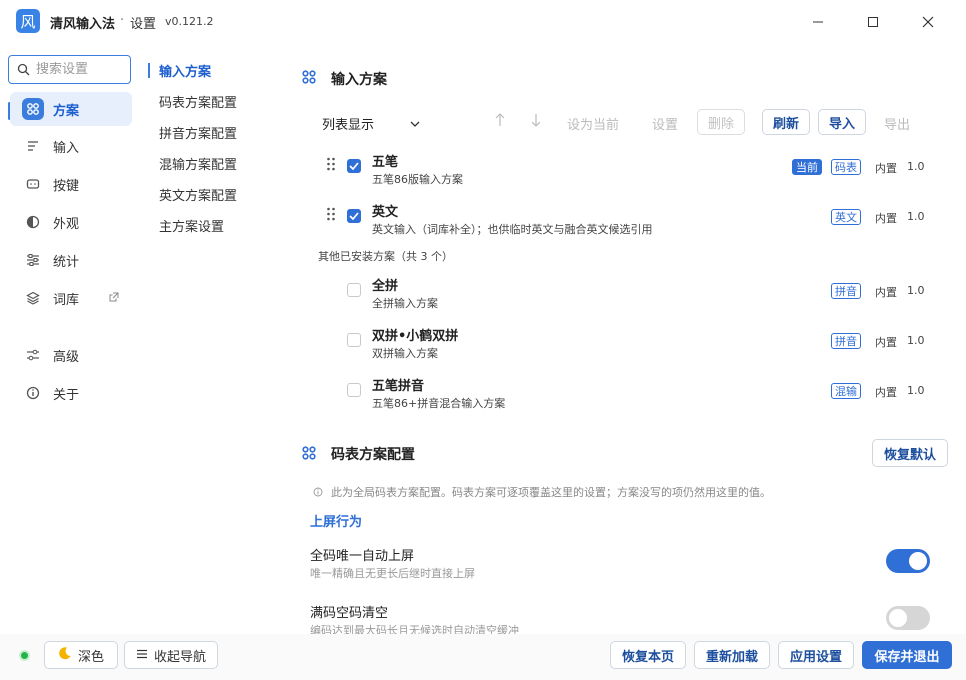  Describe the element at coordinates (500, 122) in the screenshot. I see `move-up-button` at that location.